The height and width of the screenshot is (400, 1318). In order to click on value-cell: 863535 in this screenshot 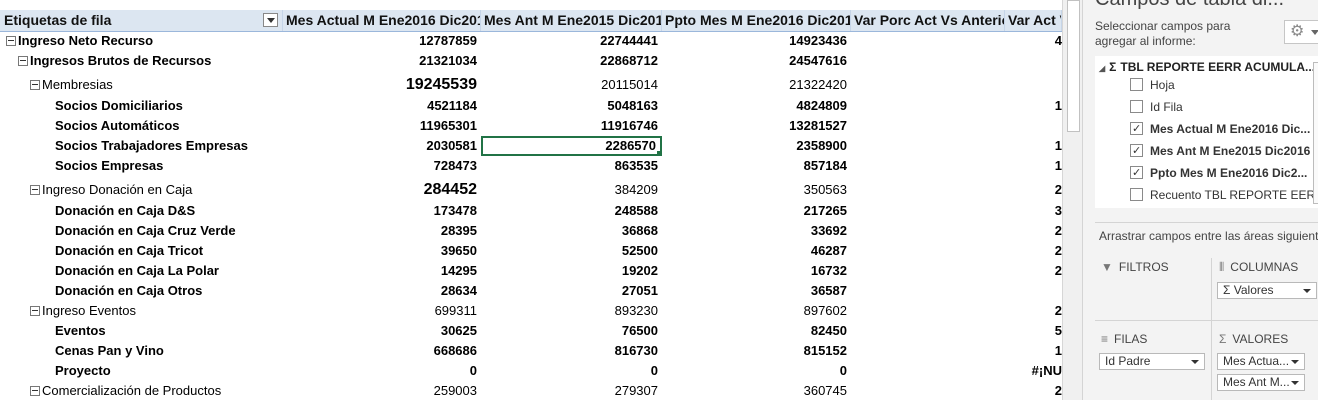, I will do `click(571, 166)`.